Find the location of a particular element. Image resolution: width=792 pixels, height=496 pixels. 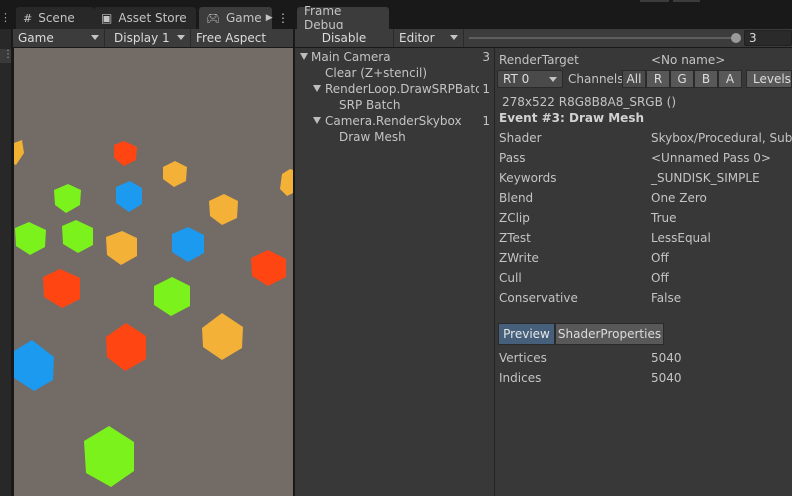

menu-dots-icon: ⋮ is located at coordinates (5, 17).